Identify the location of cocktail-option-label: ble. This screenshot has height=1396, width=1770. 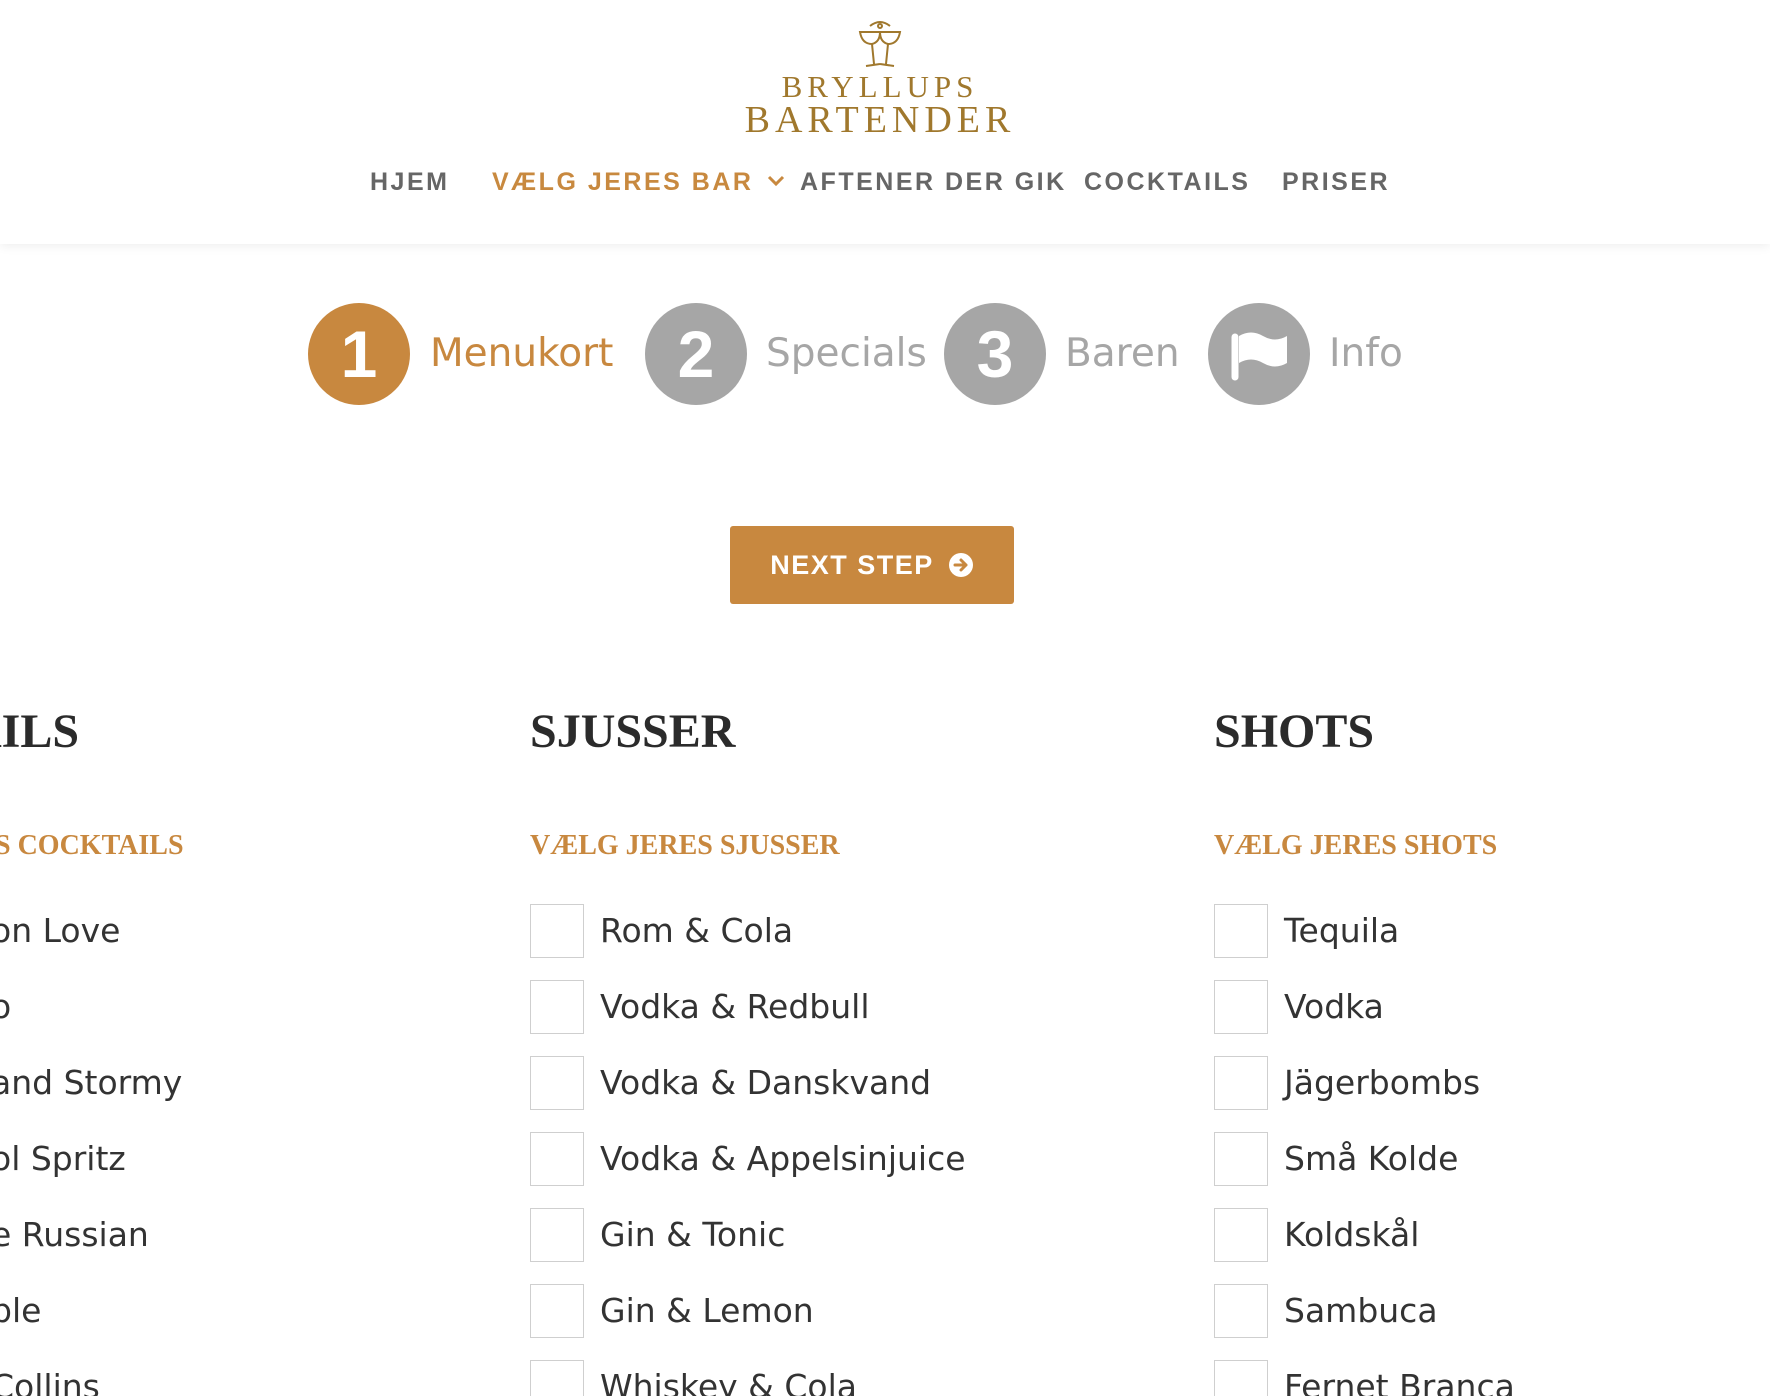
(21, 1310).